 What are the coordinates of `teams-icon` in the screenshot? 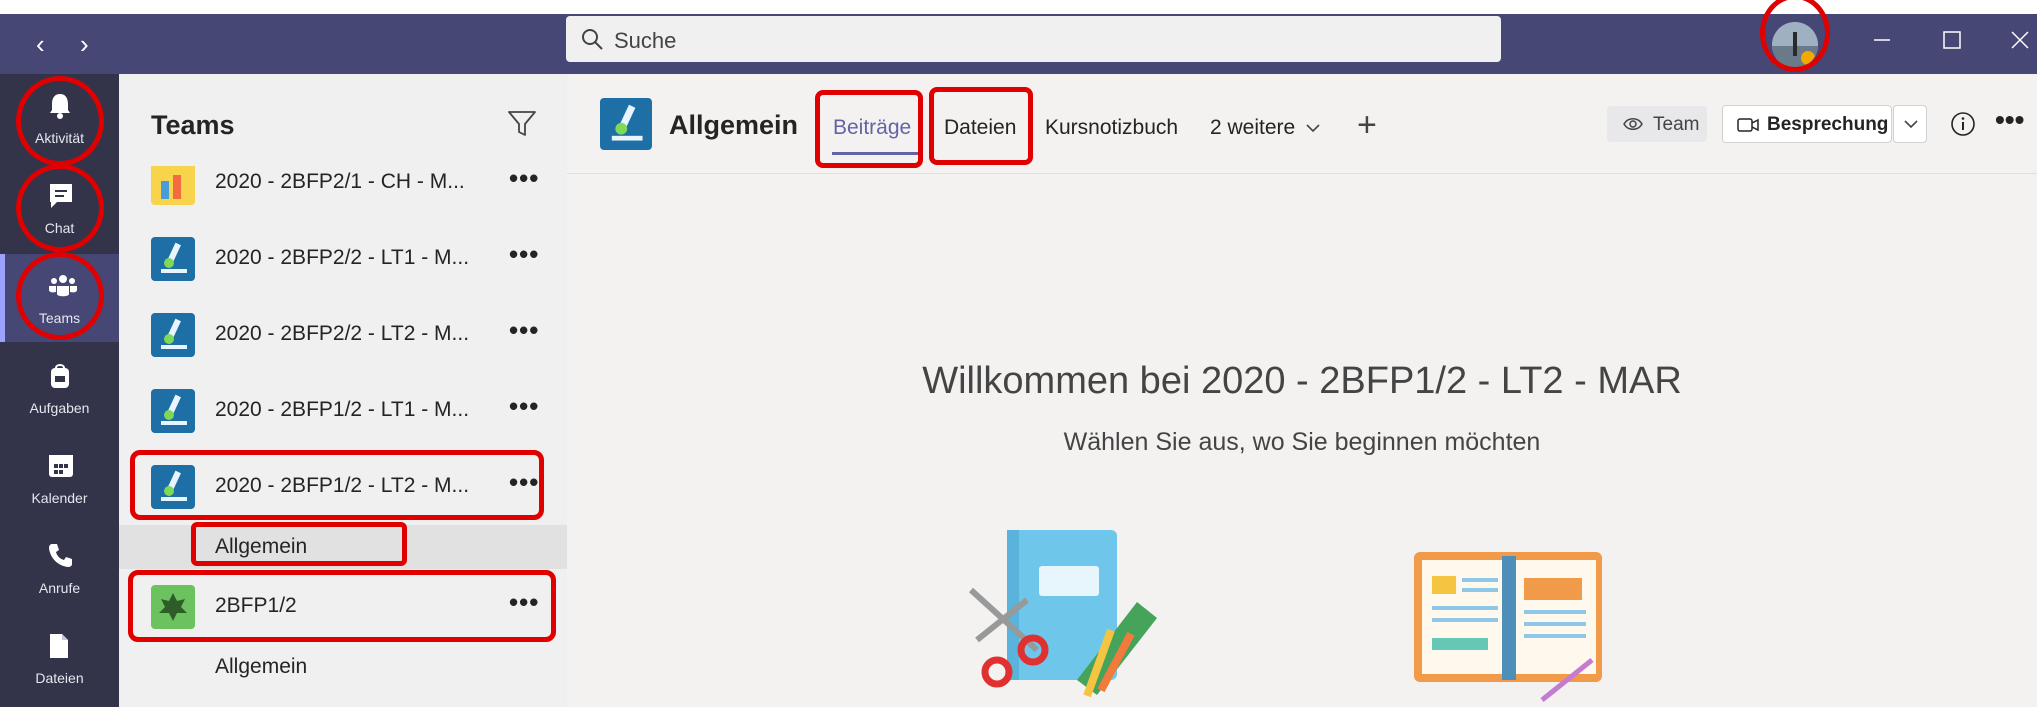 It's located at (63, 286).